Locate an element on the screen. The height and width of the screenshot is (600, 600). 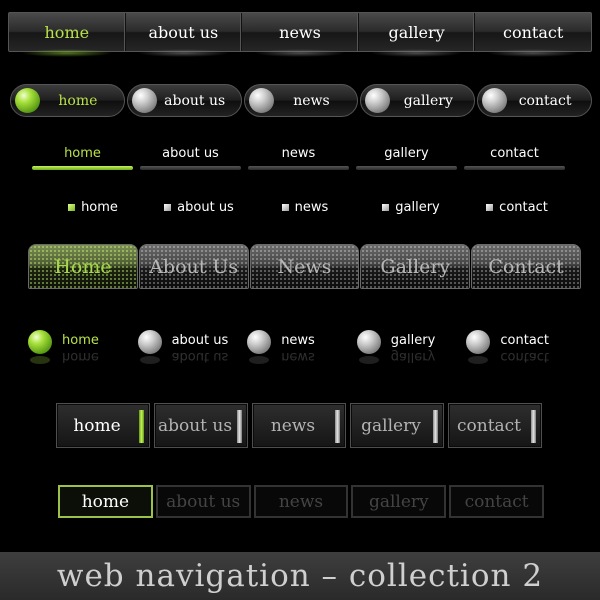
nav6-item-about-us: about us about us is located at coordinates (191, 351).